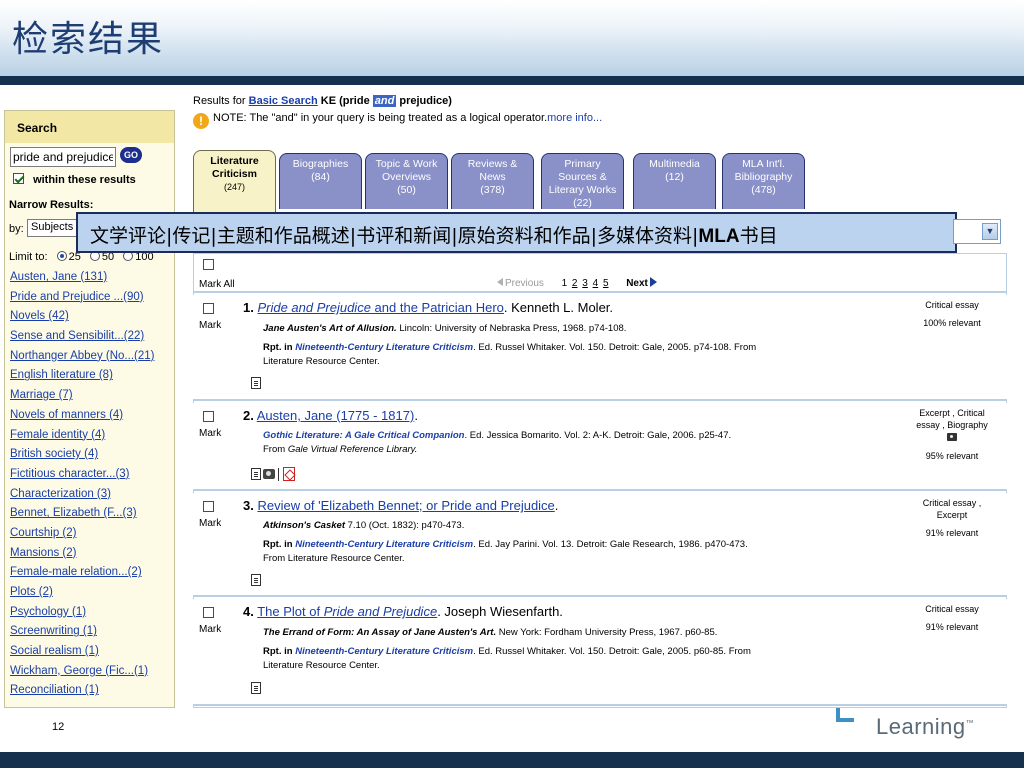 This screenshot has height=768, width=1024. Describe the element at coordinates (990, 231) in the screenshot. I see `chevron-down-icon: ▼` at that location.